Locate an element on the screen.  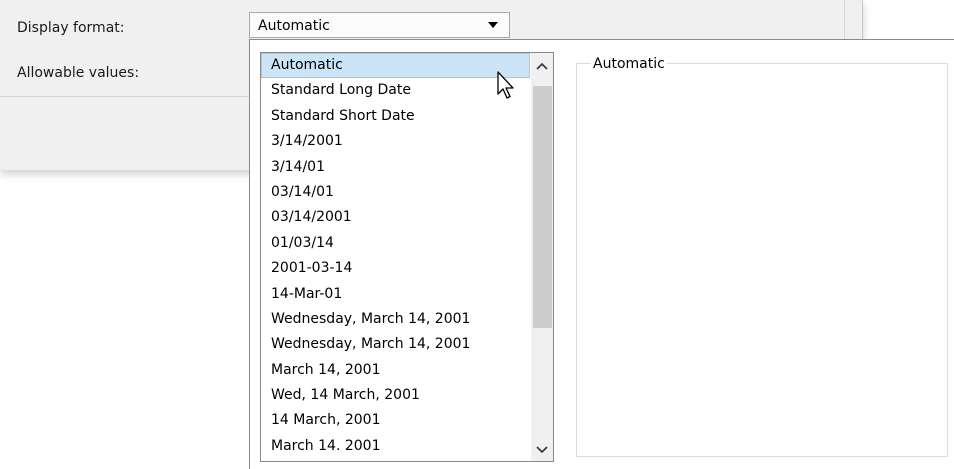
mouse-cursor-icon is located at coordinates (507, 86).